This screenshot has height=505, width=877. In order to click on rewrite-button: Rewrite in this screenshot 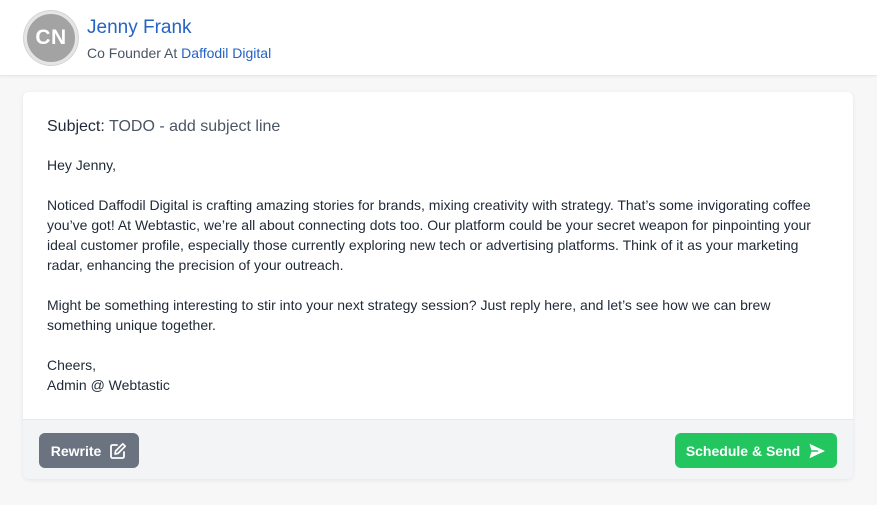, I will do `click(89, 450)`.